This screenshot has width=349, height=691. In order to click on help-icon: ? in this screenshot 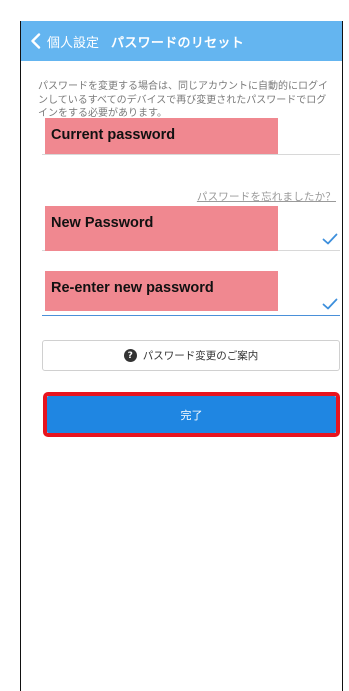, I will do `click(130, 355)`.